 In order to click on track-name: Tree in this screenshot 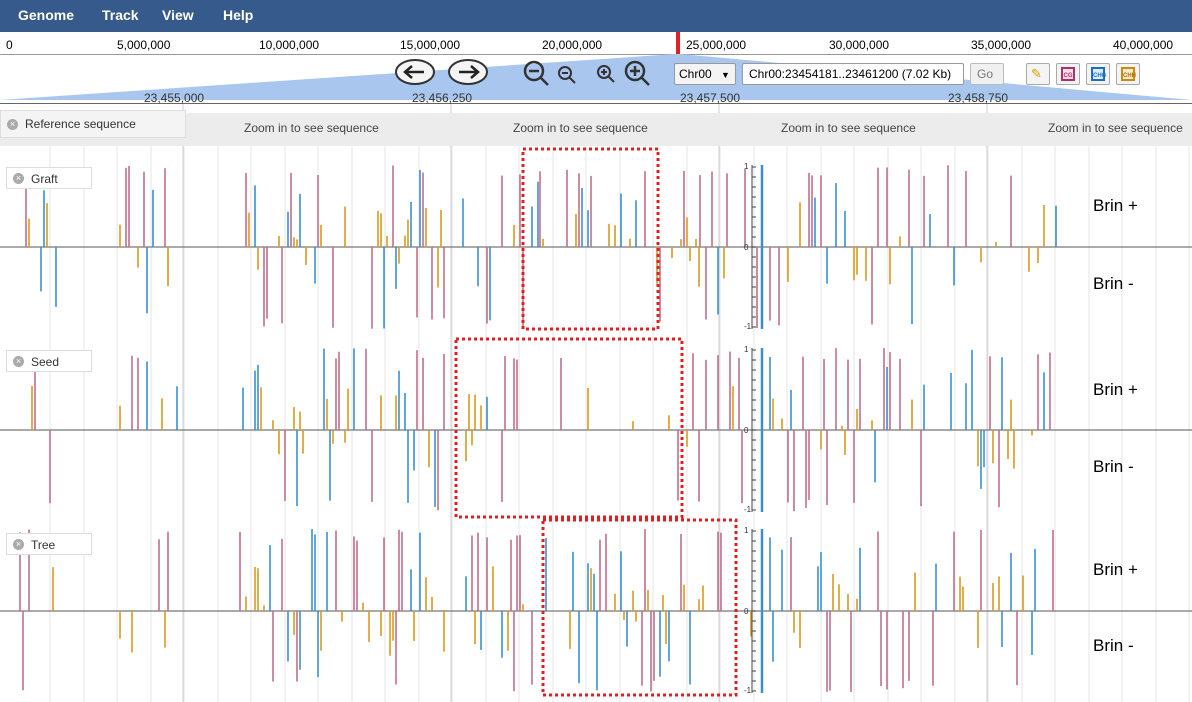, I will do `click(43, 545)`.